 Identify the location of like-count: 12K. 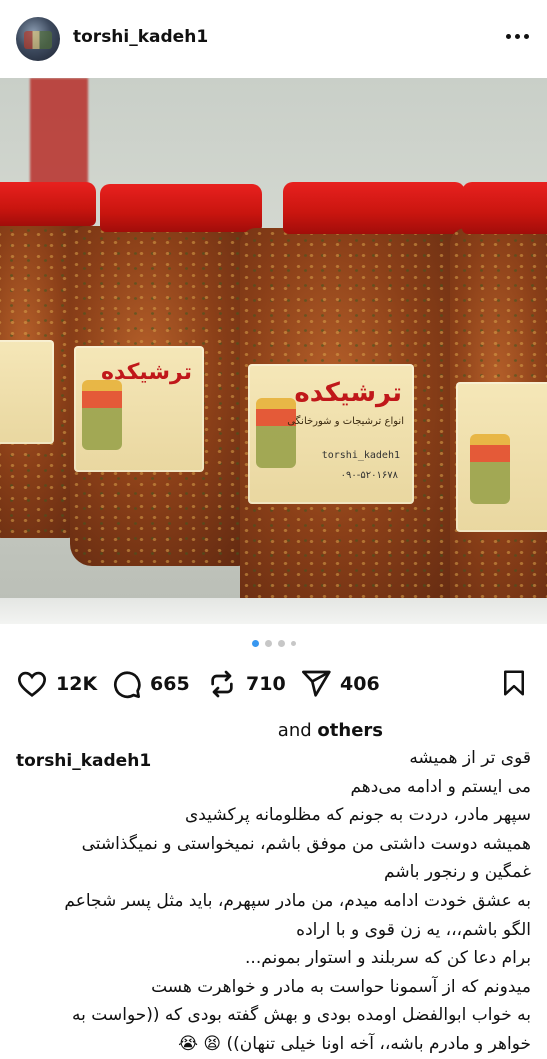
(77, 684).